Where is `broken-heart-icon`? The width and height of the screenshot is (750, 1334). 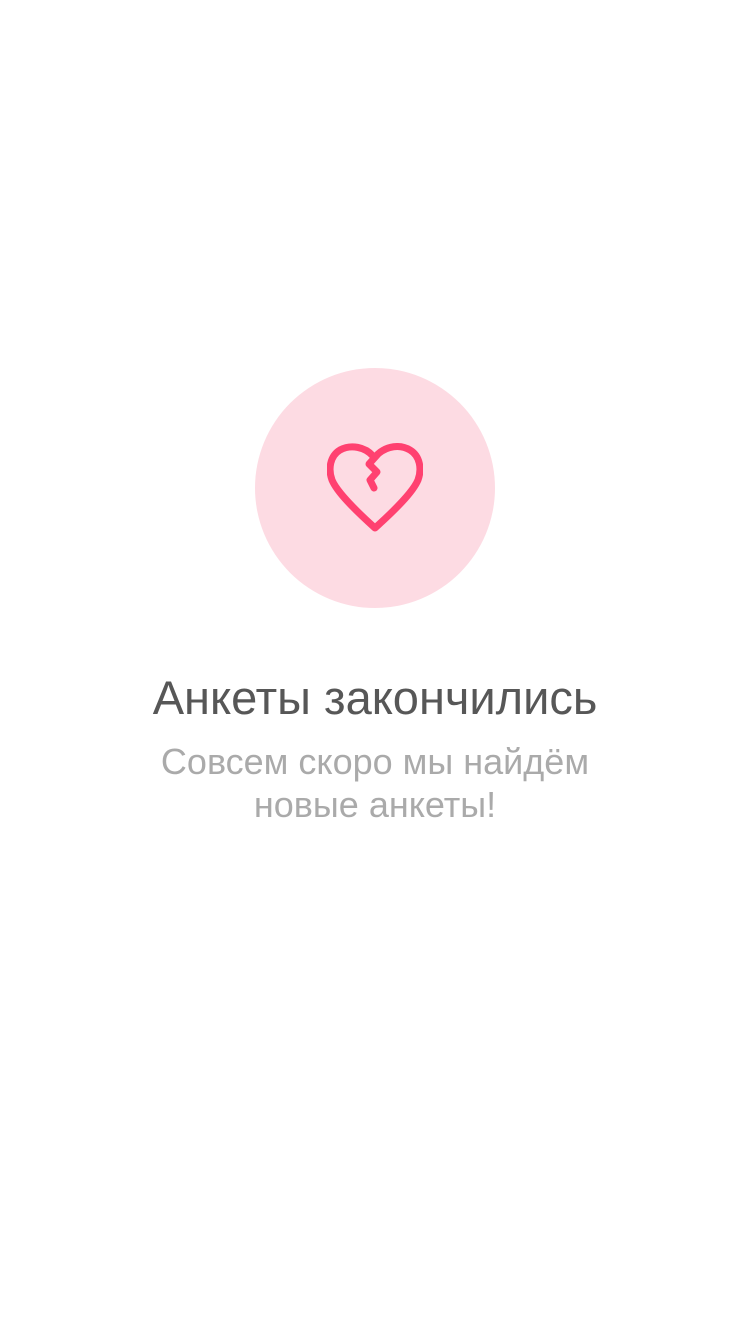 broken-heart-icon is located at coordinates (375, 487).